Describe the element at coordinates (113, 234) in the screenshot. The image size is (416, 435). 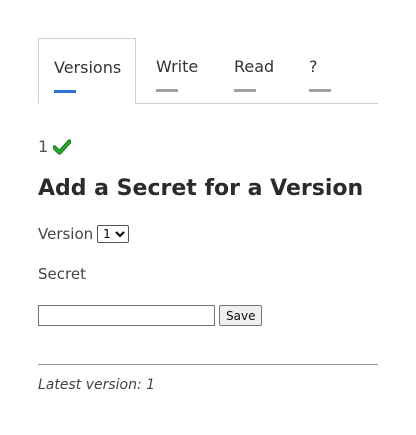
I see `version-select: 1` at that location.